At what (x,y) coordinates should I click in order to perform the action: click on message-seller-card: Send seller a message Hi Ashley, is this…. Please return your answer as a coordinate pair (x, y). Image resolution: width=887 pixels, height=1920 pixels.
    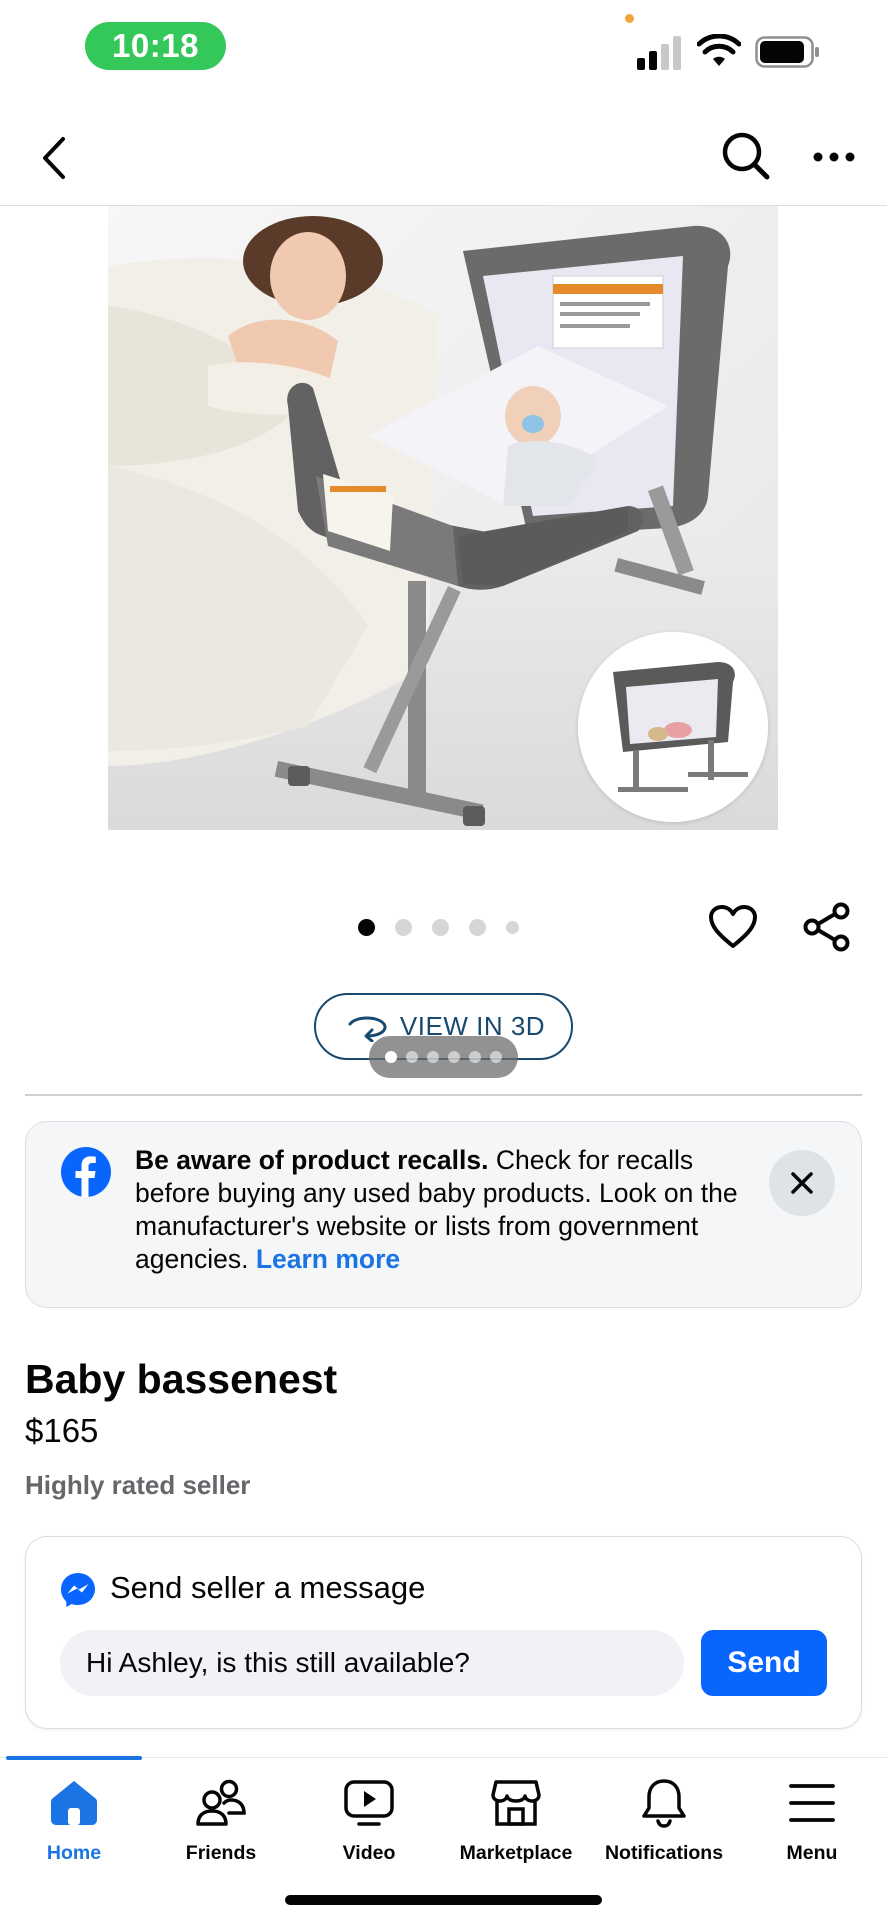
    Looking at the image, I should click on (443, 1632).